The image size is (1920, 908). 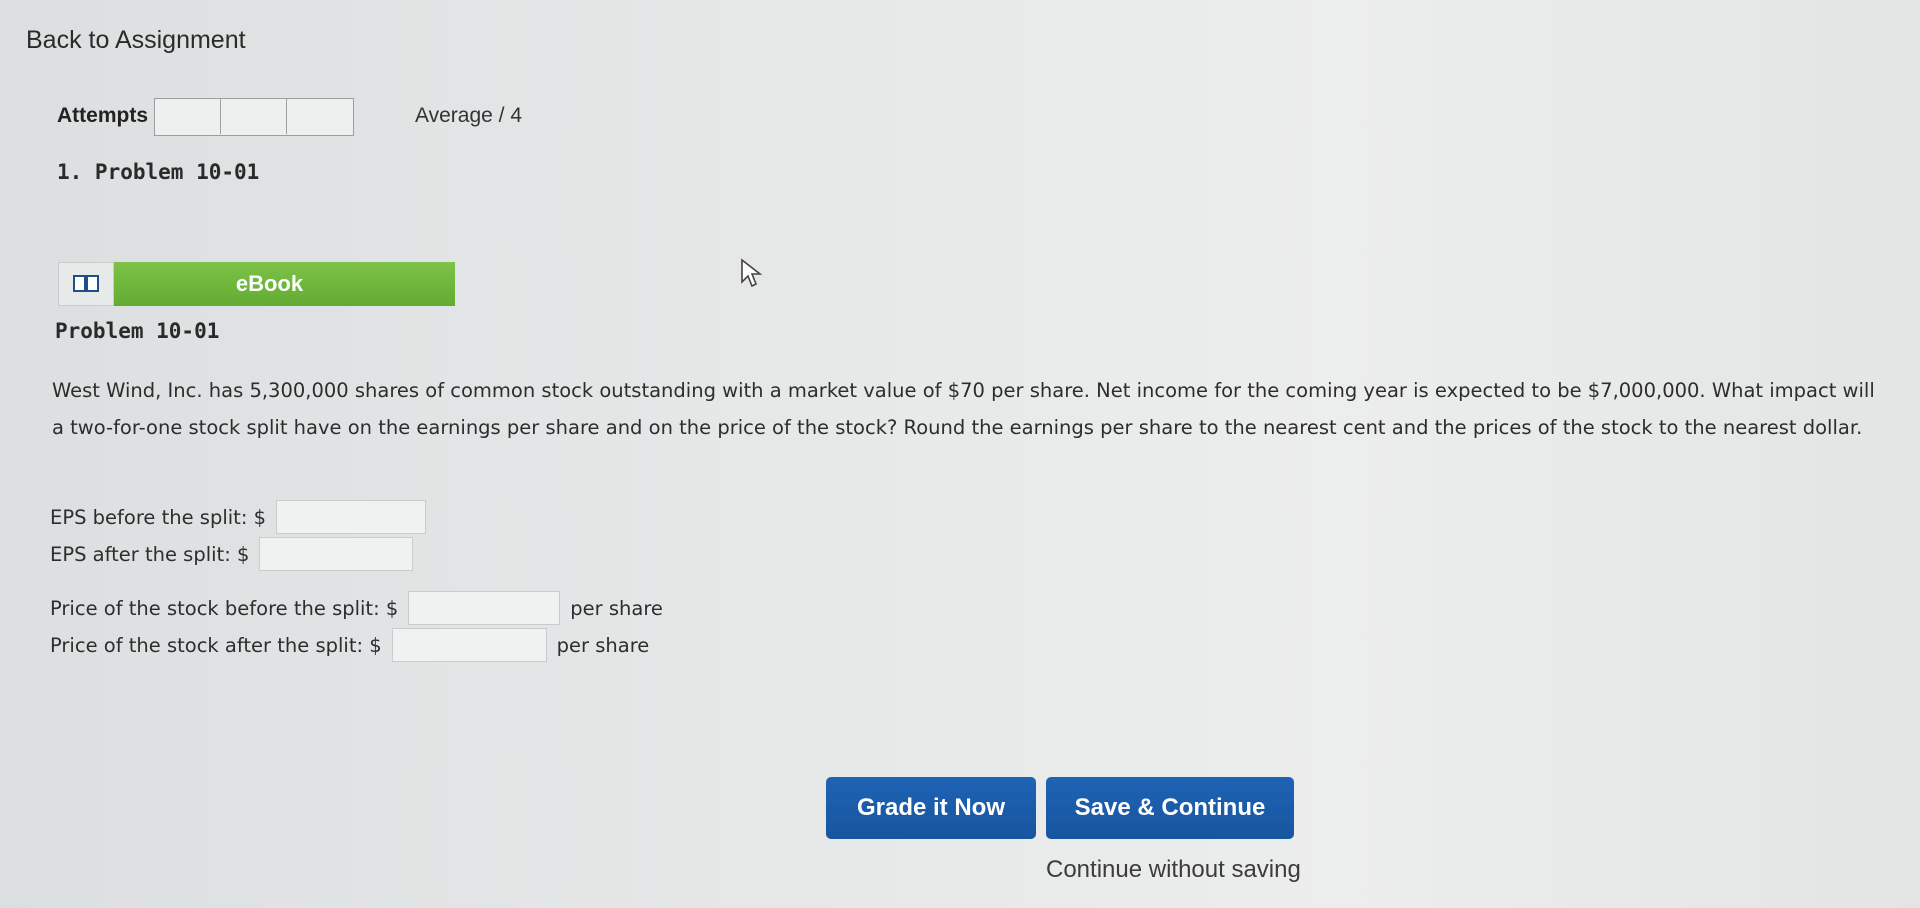 I want to click on eps-before-label: EPS before the split: $, so click(x=158, y=517).